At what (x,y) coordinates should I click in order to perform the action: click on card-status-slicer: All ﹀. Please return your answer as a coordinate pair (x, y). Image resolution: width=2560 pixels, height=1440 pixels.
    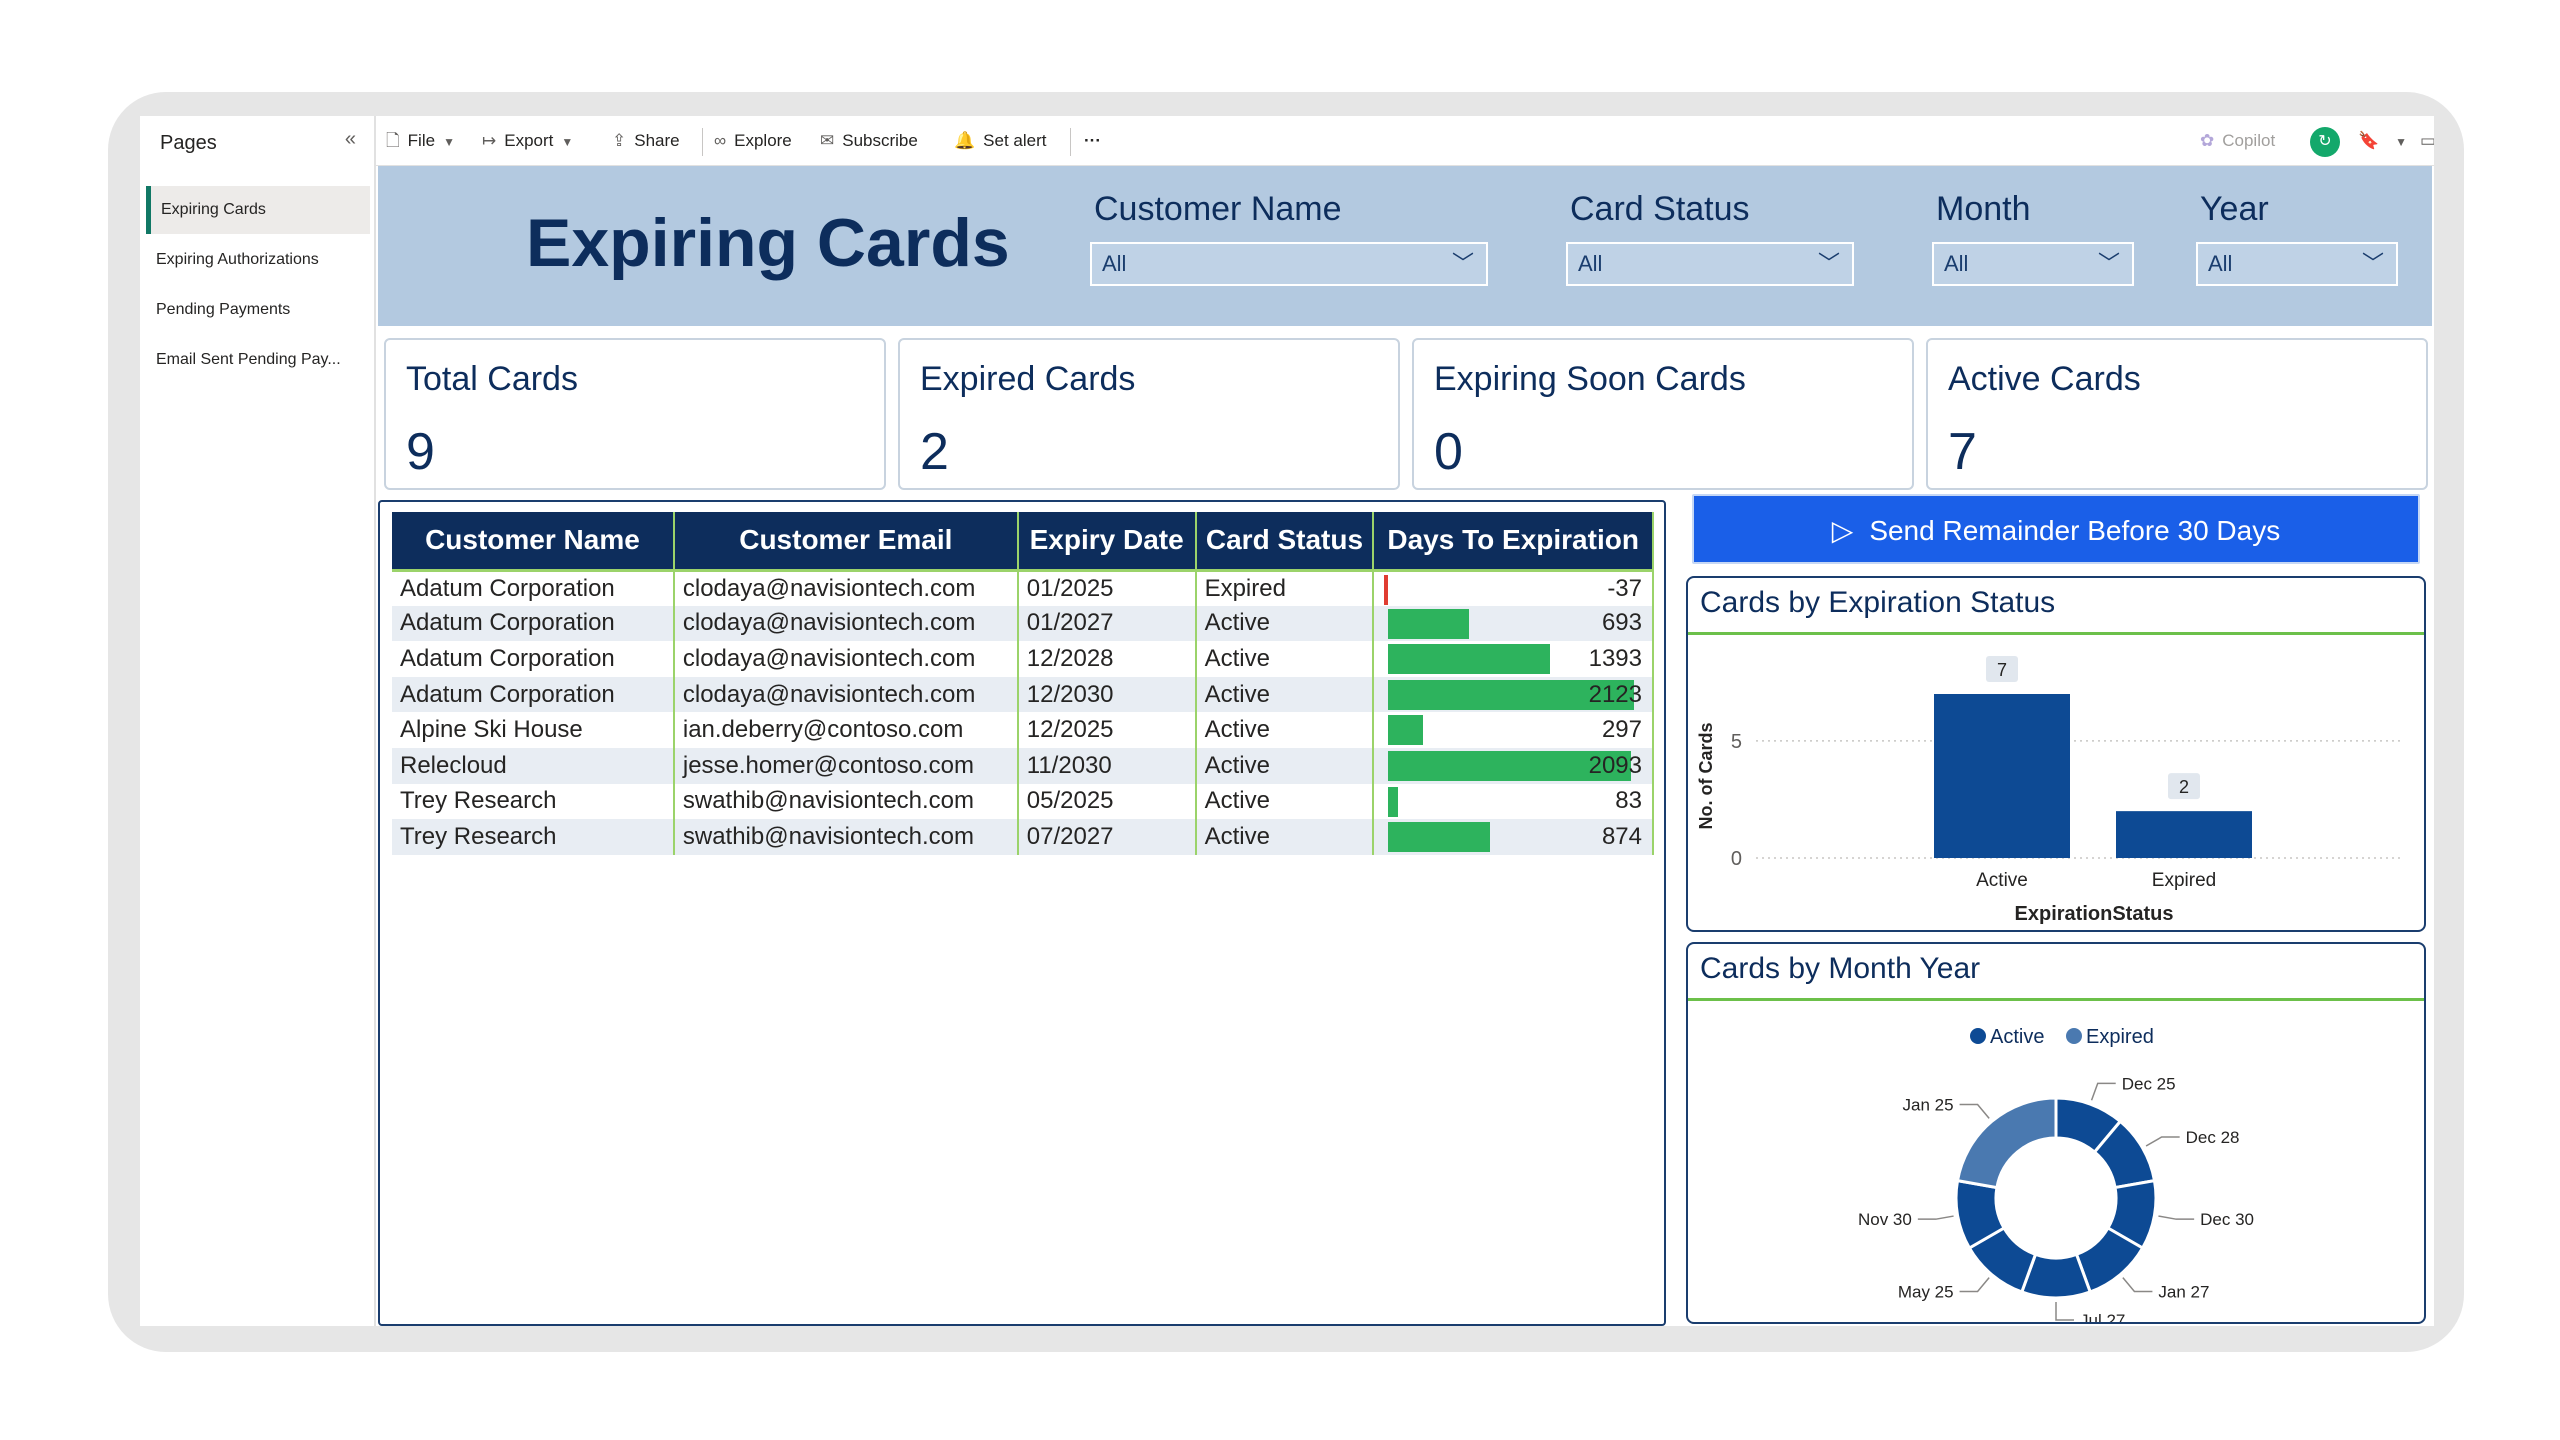
    Looking at the image, I should click on (1710, 264).